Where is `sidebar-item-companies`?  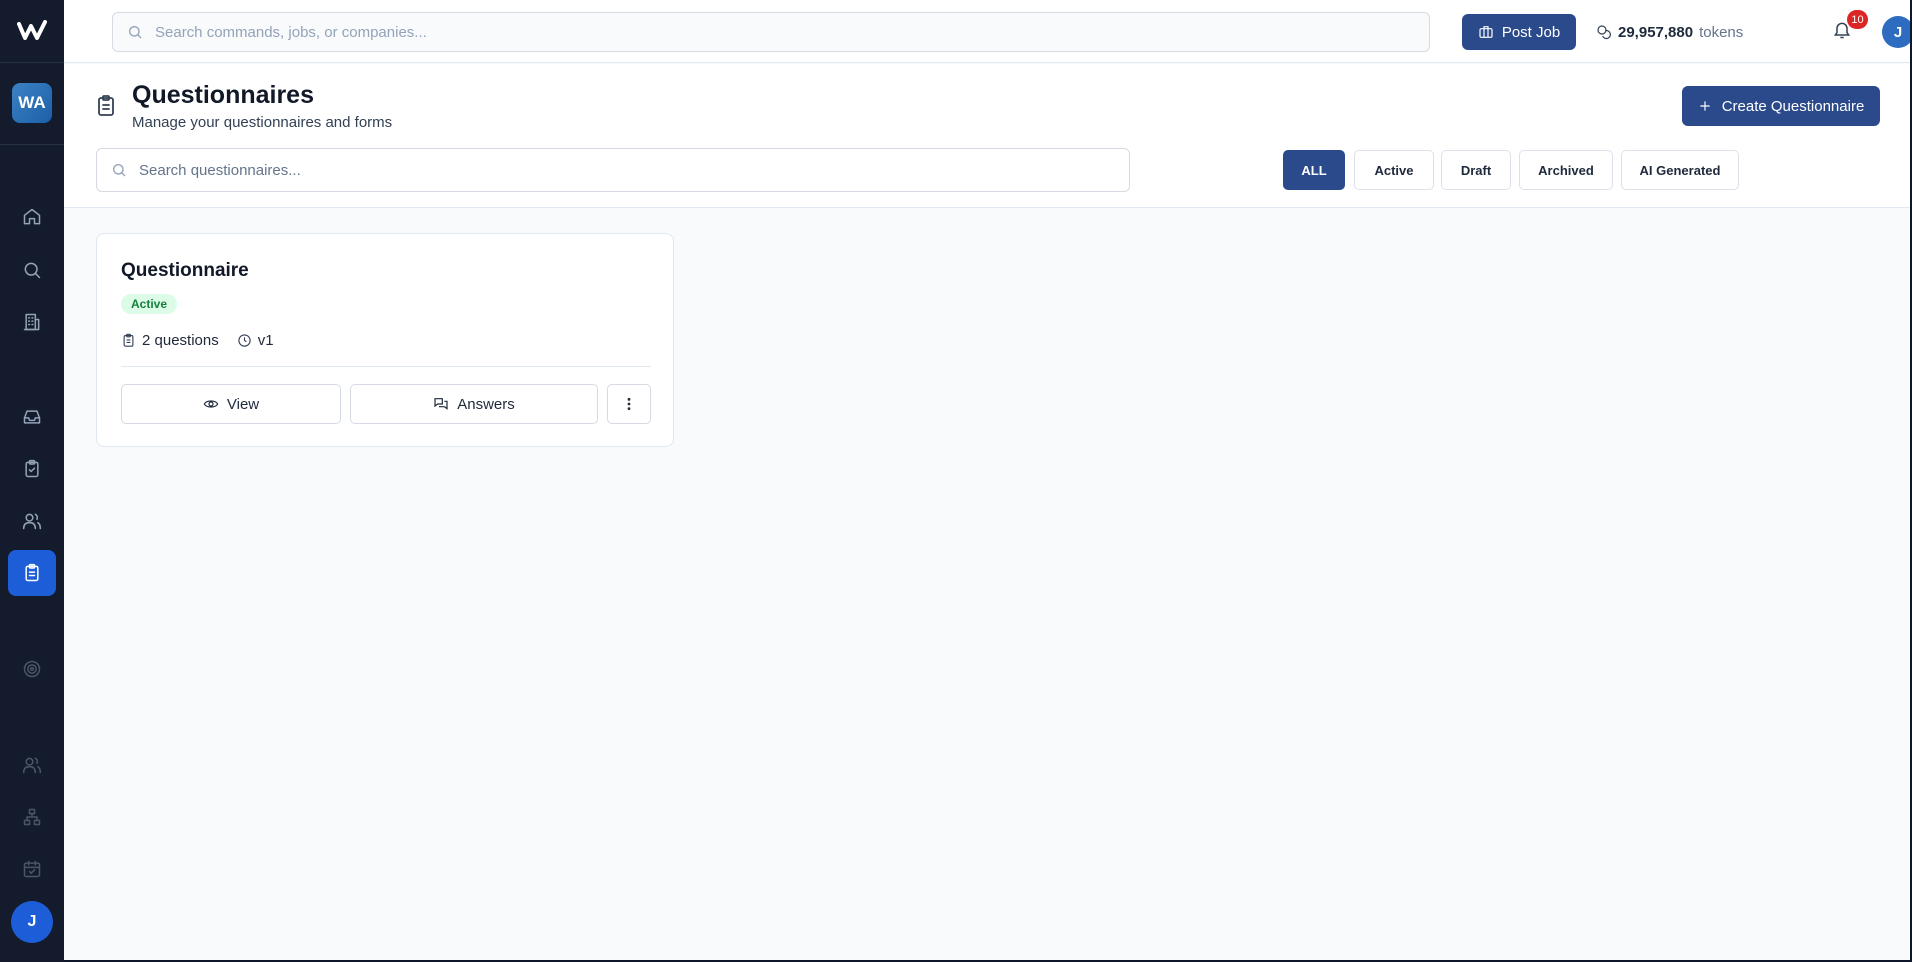 sidebar-item-companies is located at coordinates (32, 322).